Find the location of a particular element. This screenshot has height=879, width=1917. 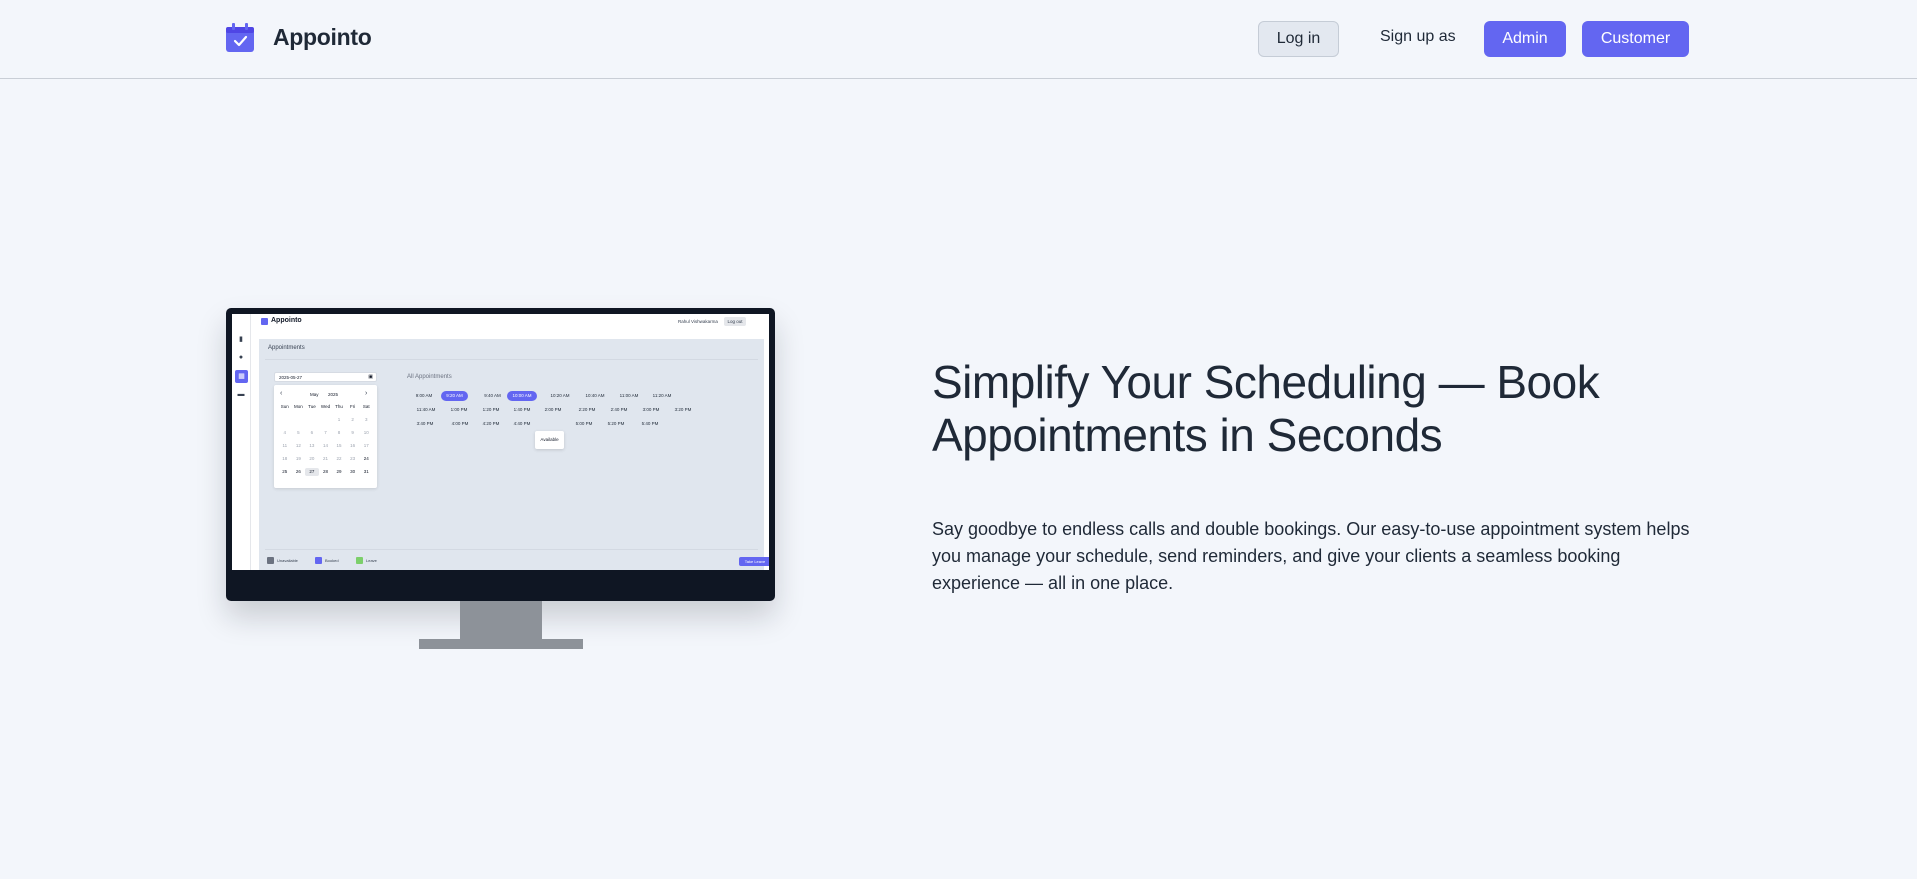

time-slot: 1:20 PM is located at coordinates (491, 409).